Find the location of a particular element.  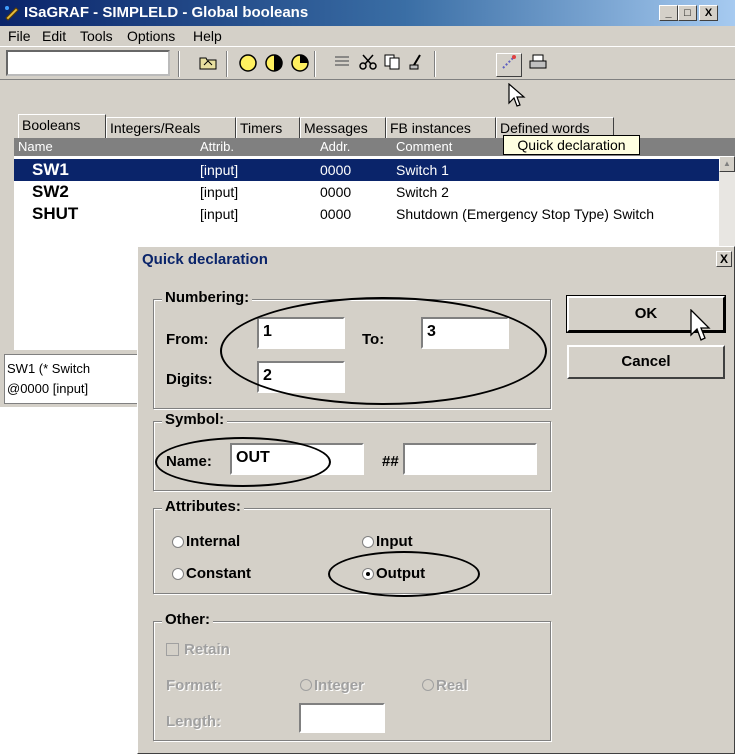

internal-label: Internal is located at coordinates (213, 541).